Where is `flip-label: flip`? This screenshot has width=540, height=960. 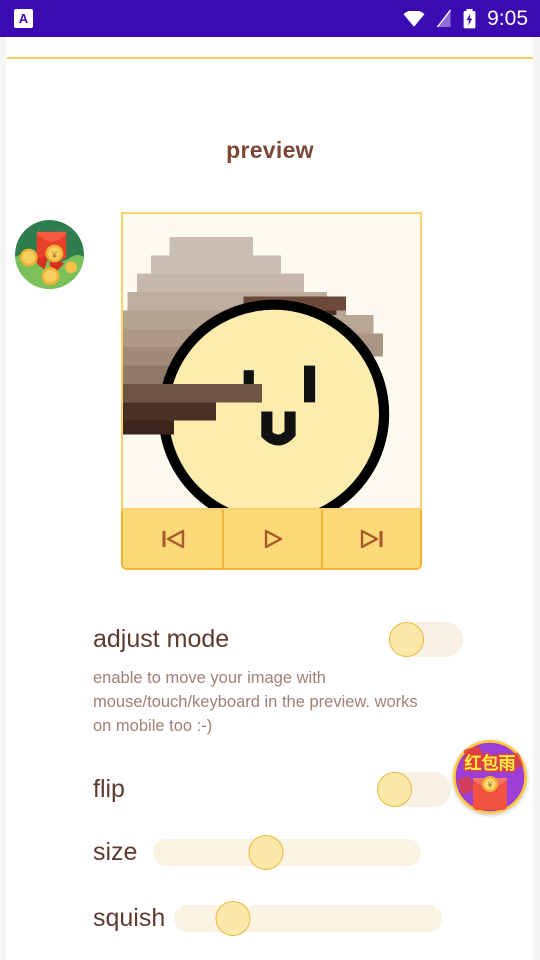
flip-label: flip is located at coordinates (109, 789).